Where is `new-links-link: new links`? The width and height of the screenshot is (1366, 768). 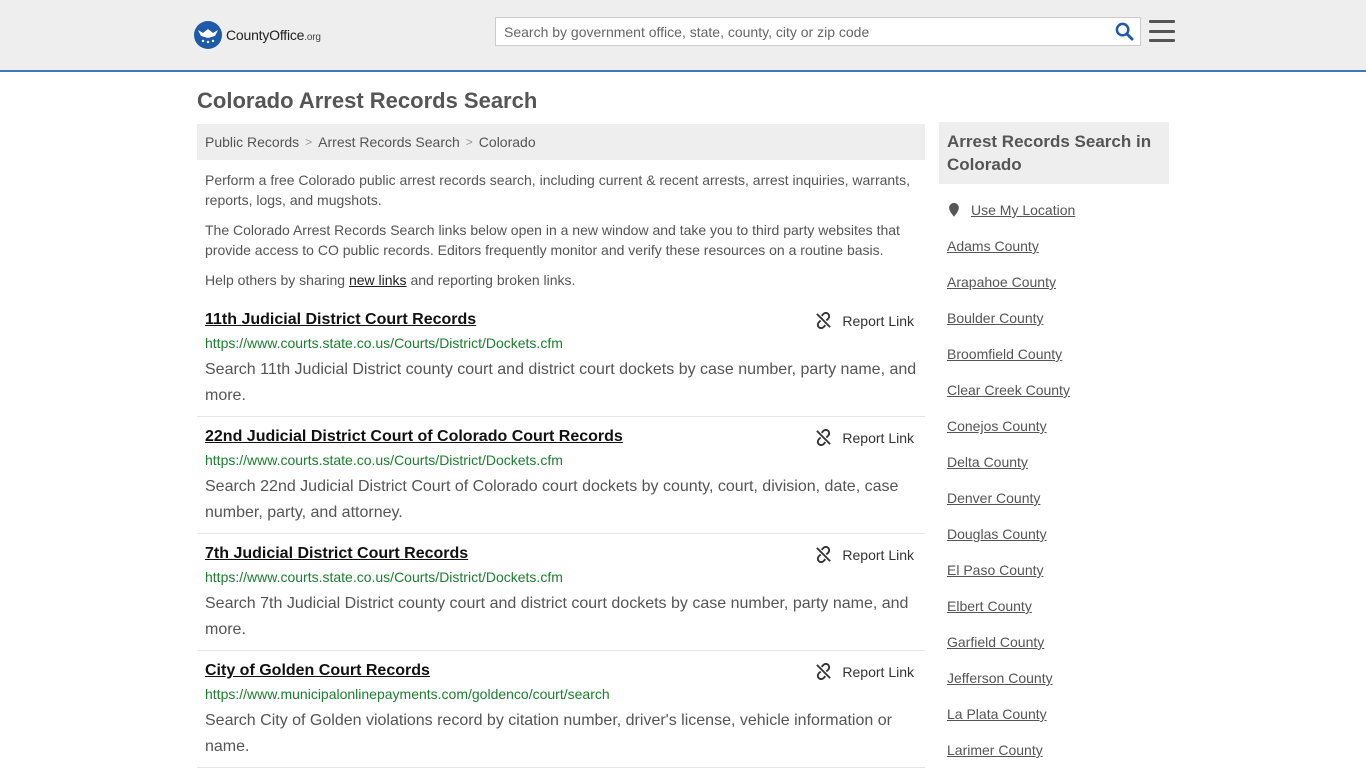 new-links-link: new links is located at coordinates (378, 280).